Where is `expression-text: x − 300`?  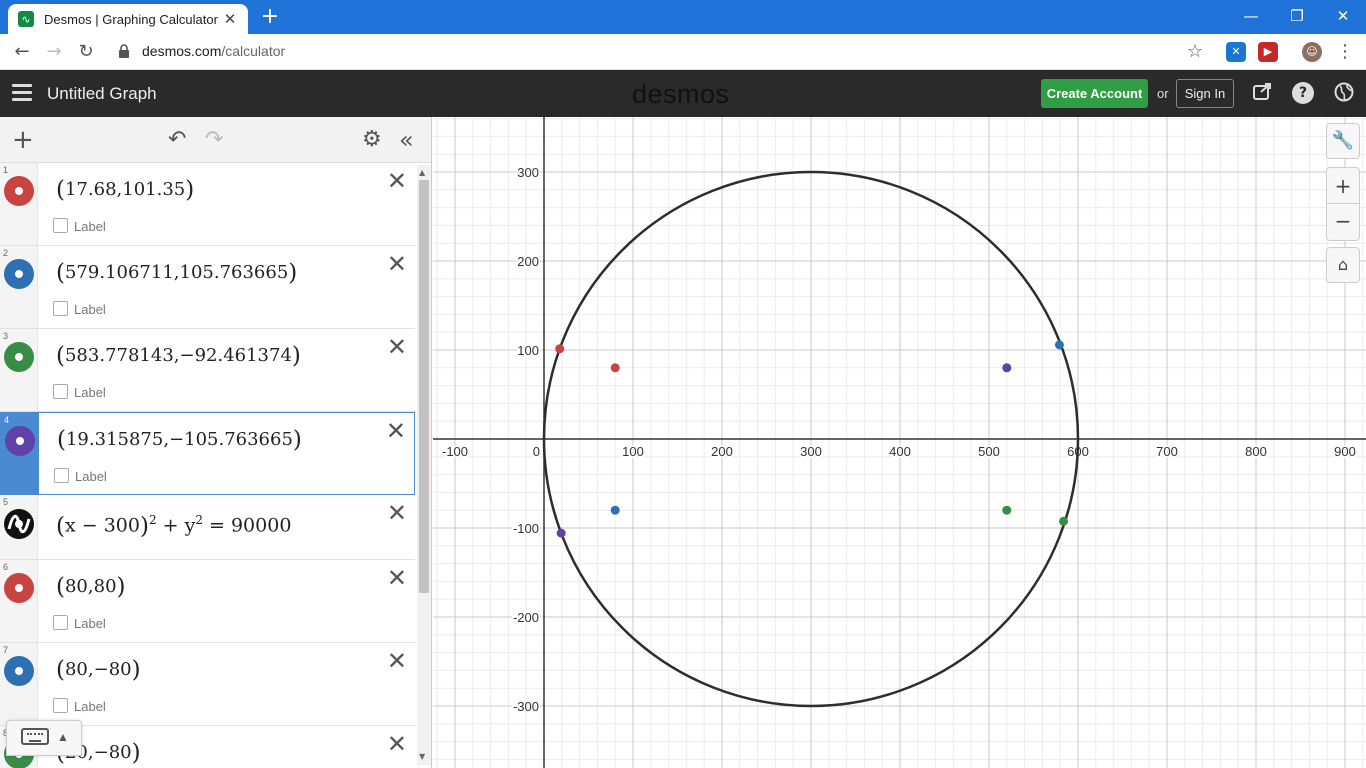 expression-text: x − 300 is located at coordinates (102, 525).